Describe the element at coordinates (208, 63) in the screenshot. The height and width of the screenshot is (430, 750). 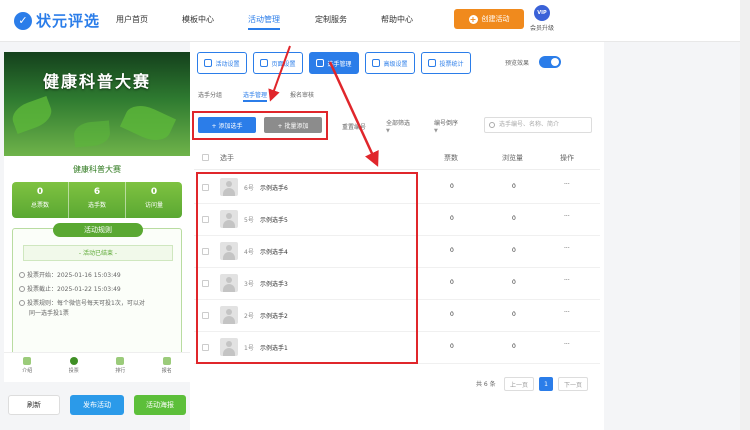
I see `settings-icon` at that location.